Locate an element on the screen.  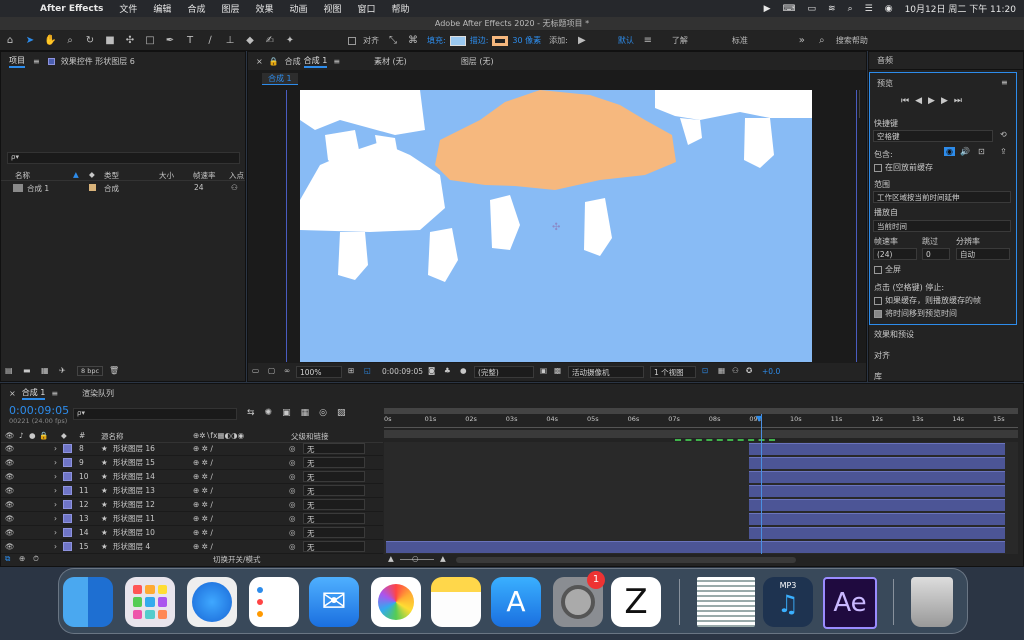
render-time-icon: ⏱ is located at coordinates (36, 559).